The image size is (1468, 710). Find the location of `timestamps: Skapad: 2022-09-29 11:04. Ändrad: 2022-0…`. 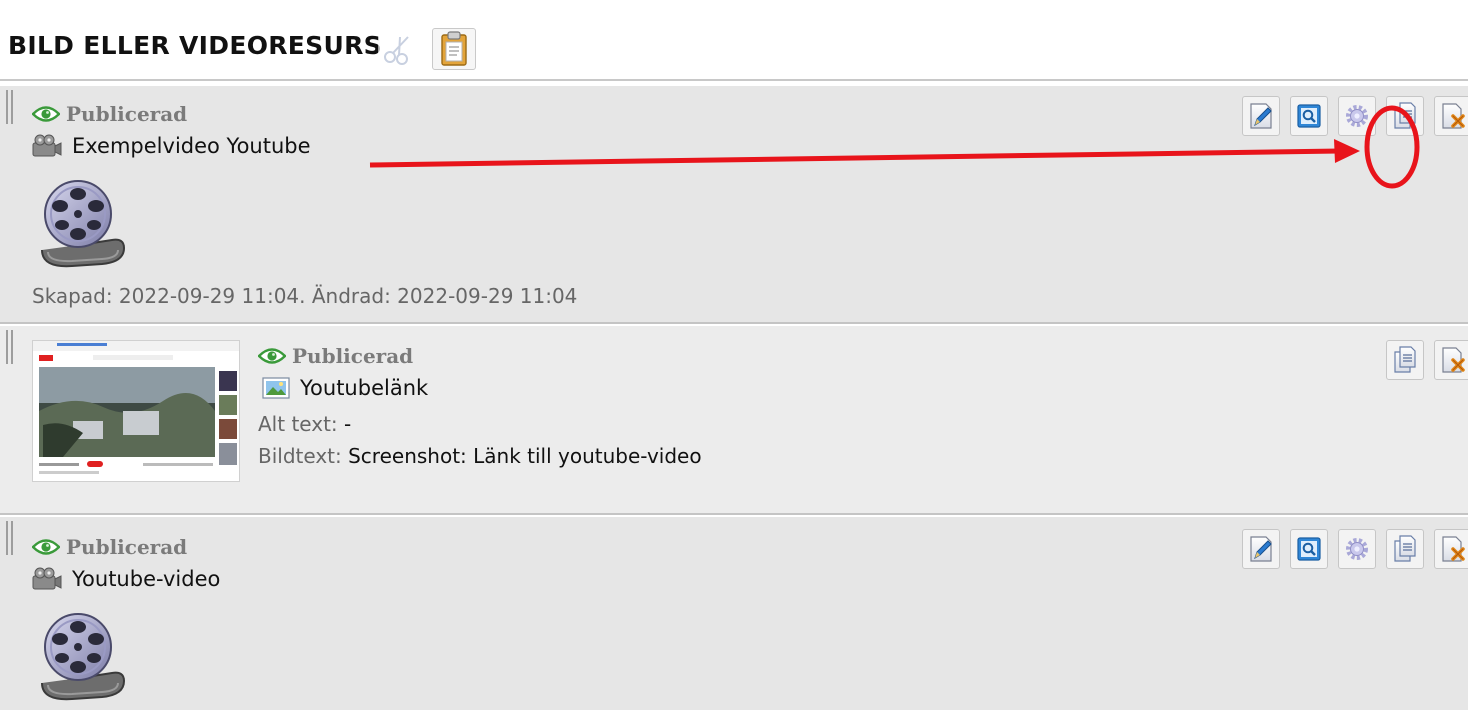

timestamps: Skapad: 2022-09-29 11:04. Ändrad: 2022-0… is located at coordinates (305, 296).